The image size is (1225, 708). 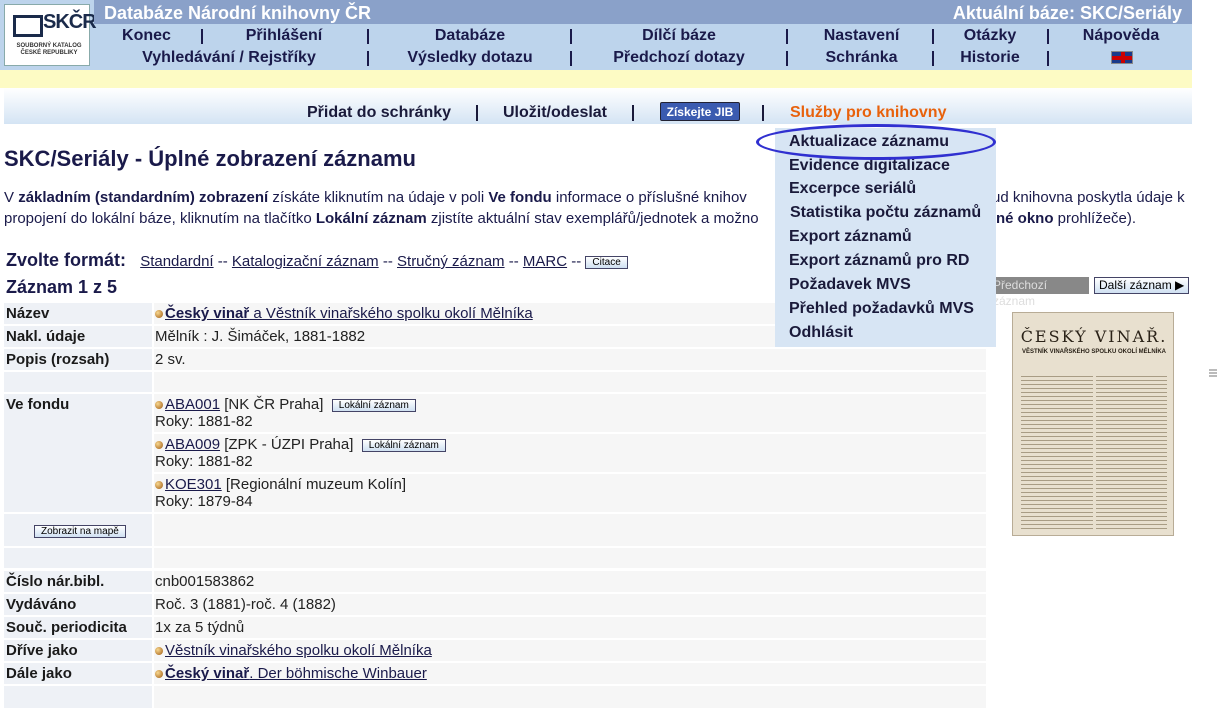 What do you see at coordinates (1215, 354) in the screenshot?
I see `scrollbar` at bounding box center [1215, 354].